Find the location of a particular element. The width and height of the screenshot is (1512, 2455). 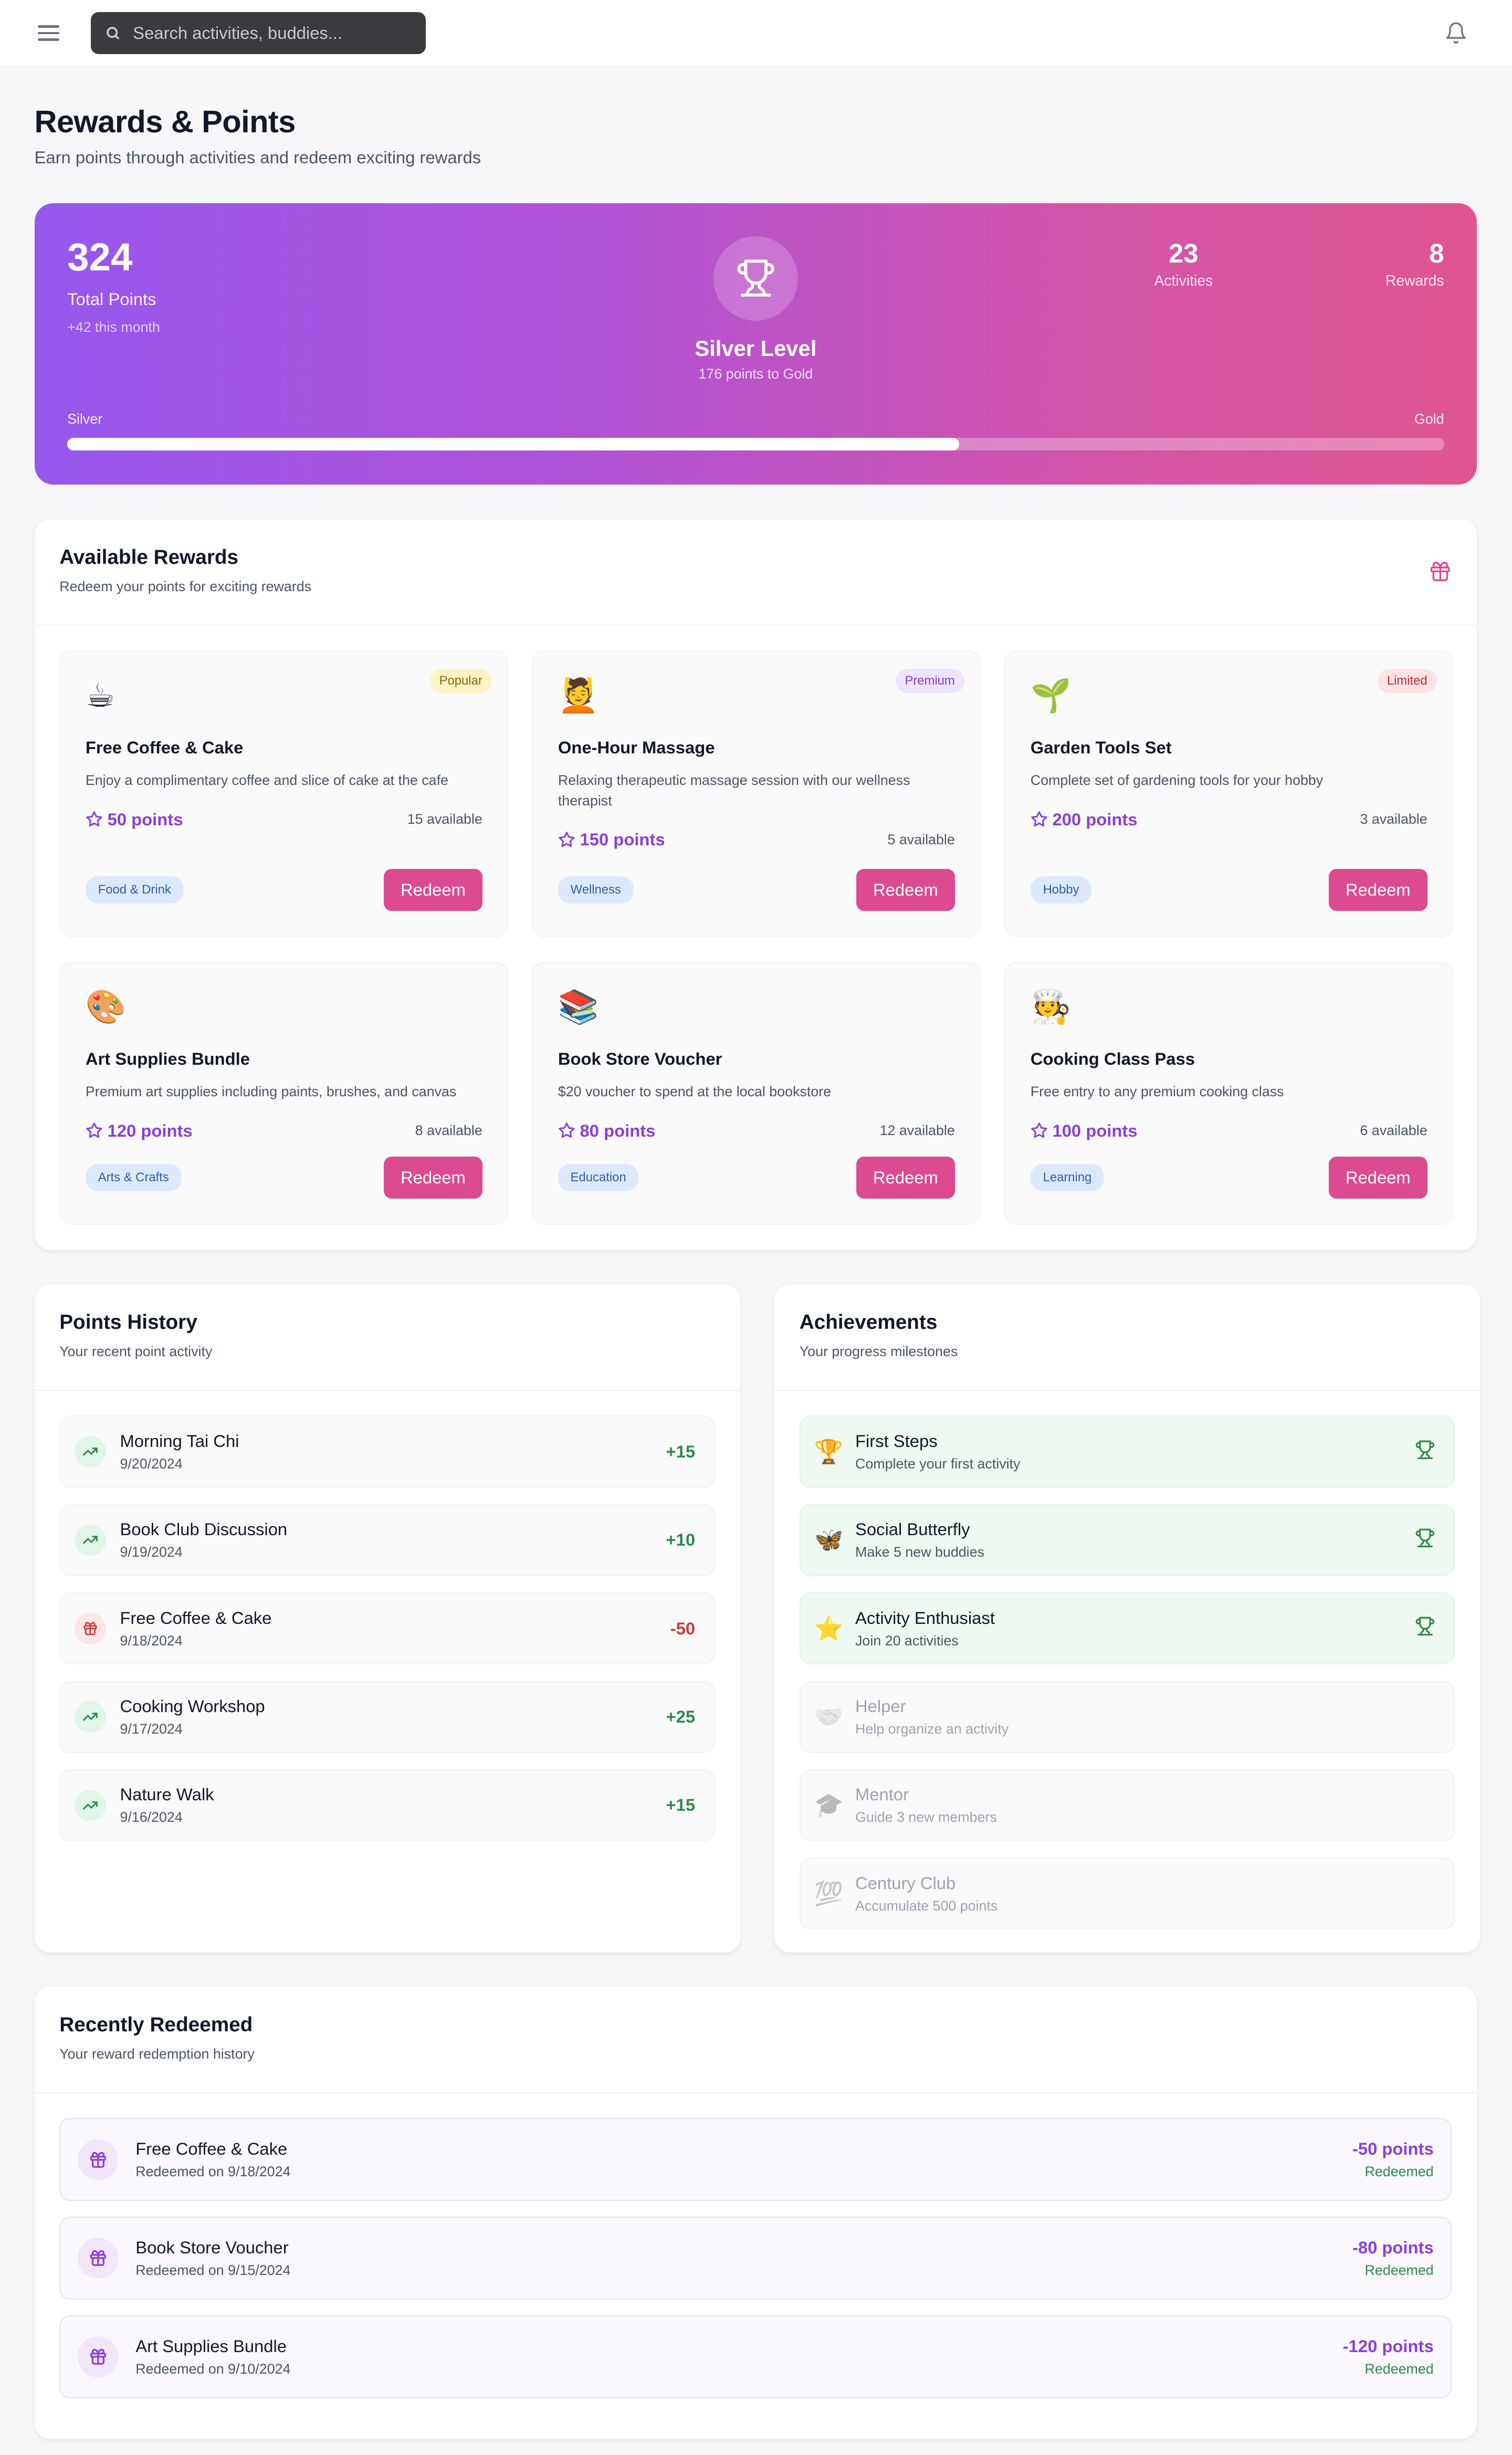

reward-description: Free entry to any premium cooking class is located at coordinates (1157, 1092).